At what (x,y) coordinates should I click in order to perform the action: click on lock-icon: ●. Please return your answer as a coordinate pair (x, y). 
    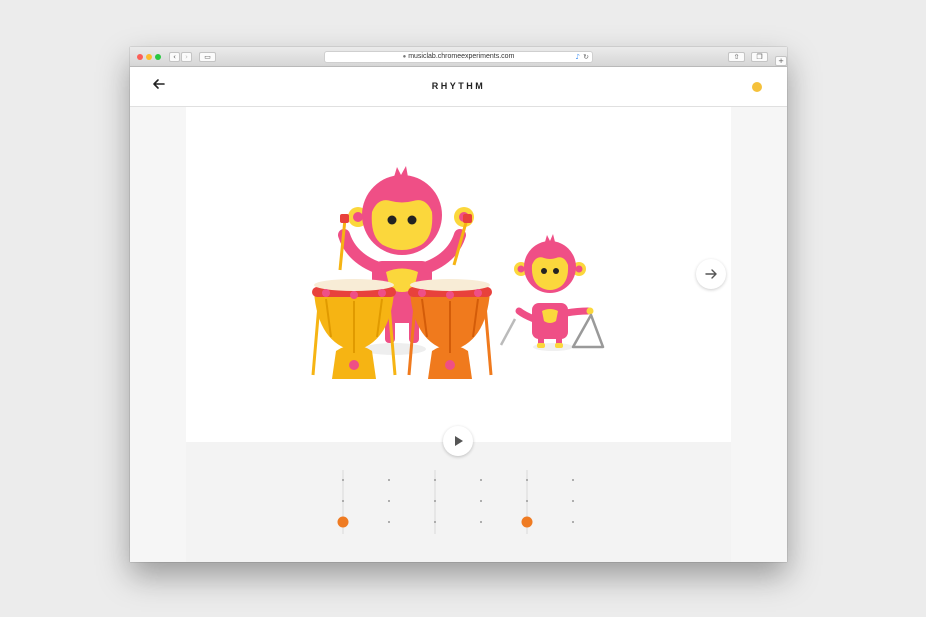
    Looking at the image, I should click on (404, 57).